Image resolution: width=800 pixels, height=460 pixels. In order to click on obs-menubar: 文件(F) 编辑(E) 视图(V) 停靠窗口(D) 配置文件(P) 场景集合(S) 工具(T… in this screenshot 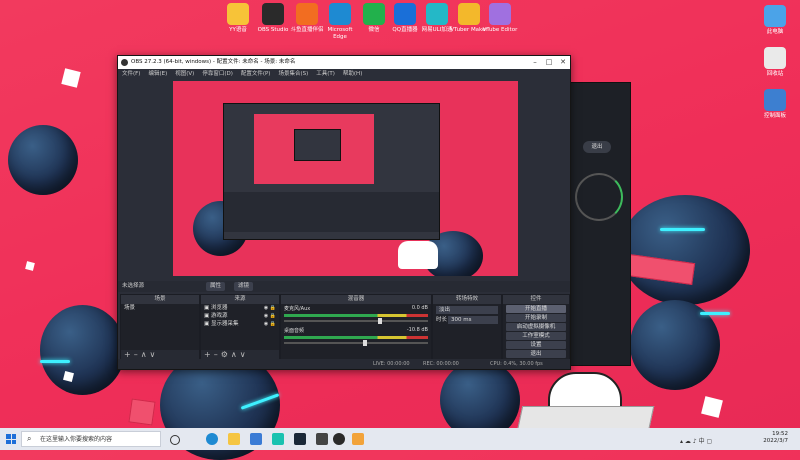, I will do `click(344, 74)`.